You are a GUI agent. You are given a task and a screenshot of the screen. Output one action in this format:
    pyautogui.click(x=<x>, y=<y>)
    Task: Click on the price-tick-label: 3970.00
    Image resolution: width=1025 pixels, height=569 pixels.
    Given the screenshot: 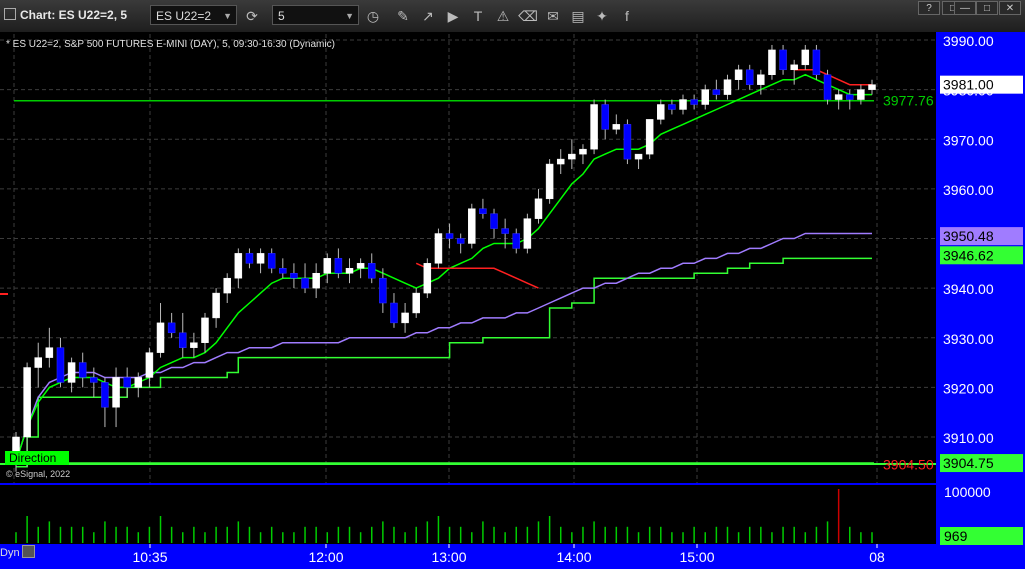 What is the action you would take?
    pyautogui.click(x=968, y=140)
    